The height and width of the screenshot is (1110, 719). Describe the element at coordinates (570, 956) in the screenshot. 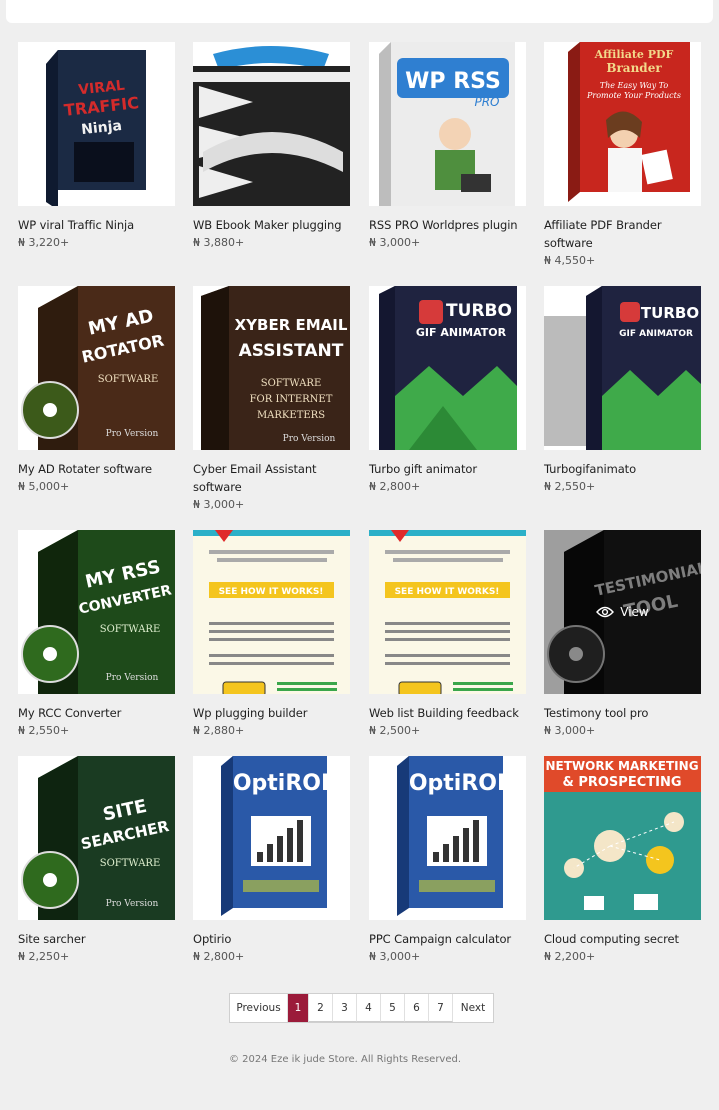

I see `product-price: ₦ 2,200+` at that location.